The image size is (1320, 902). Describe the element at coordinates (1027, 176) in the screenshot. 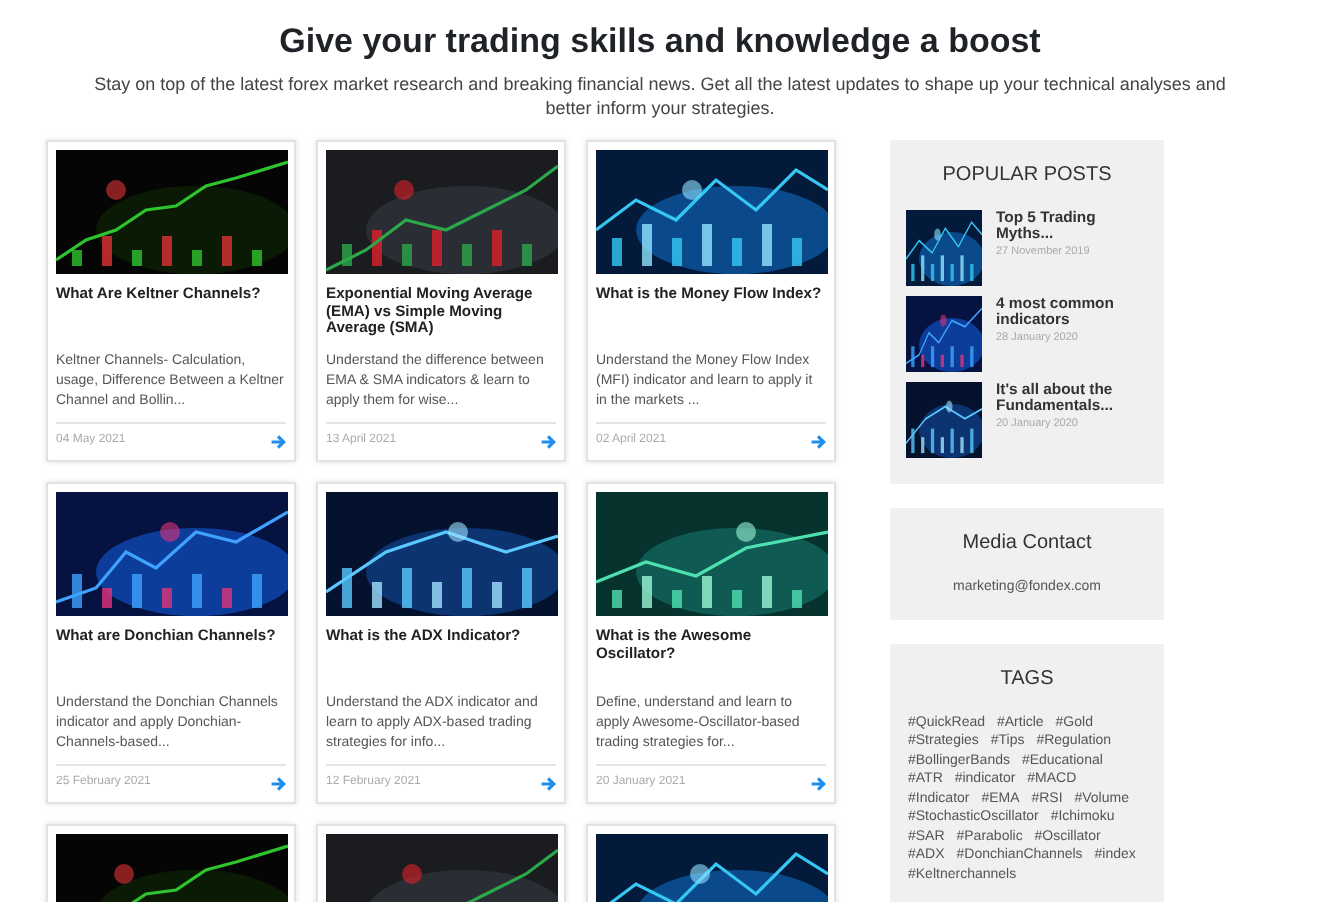

I see `panel-title: POPULAR POSTS` at that location.